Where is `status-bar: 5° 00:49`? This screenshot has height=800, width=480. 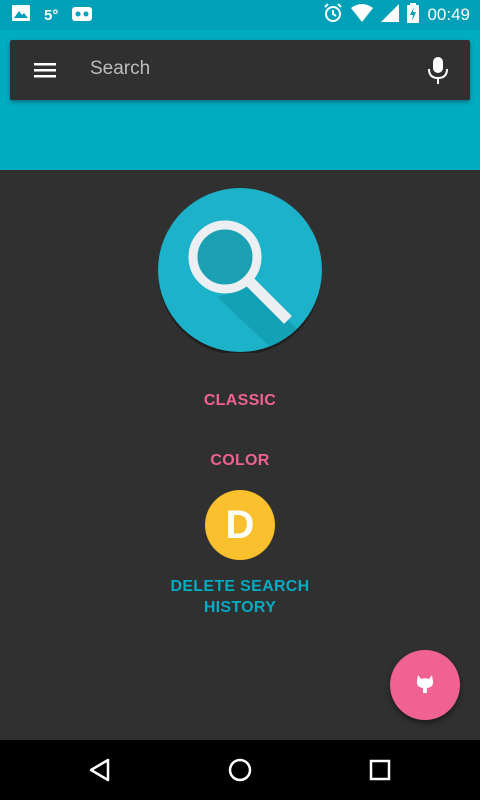
status-bar: 5° 00:49 is located at coordinates (240, 15).